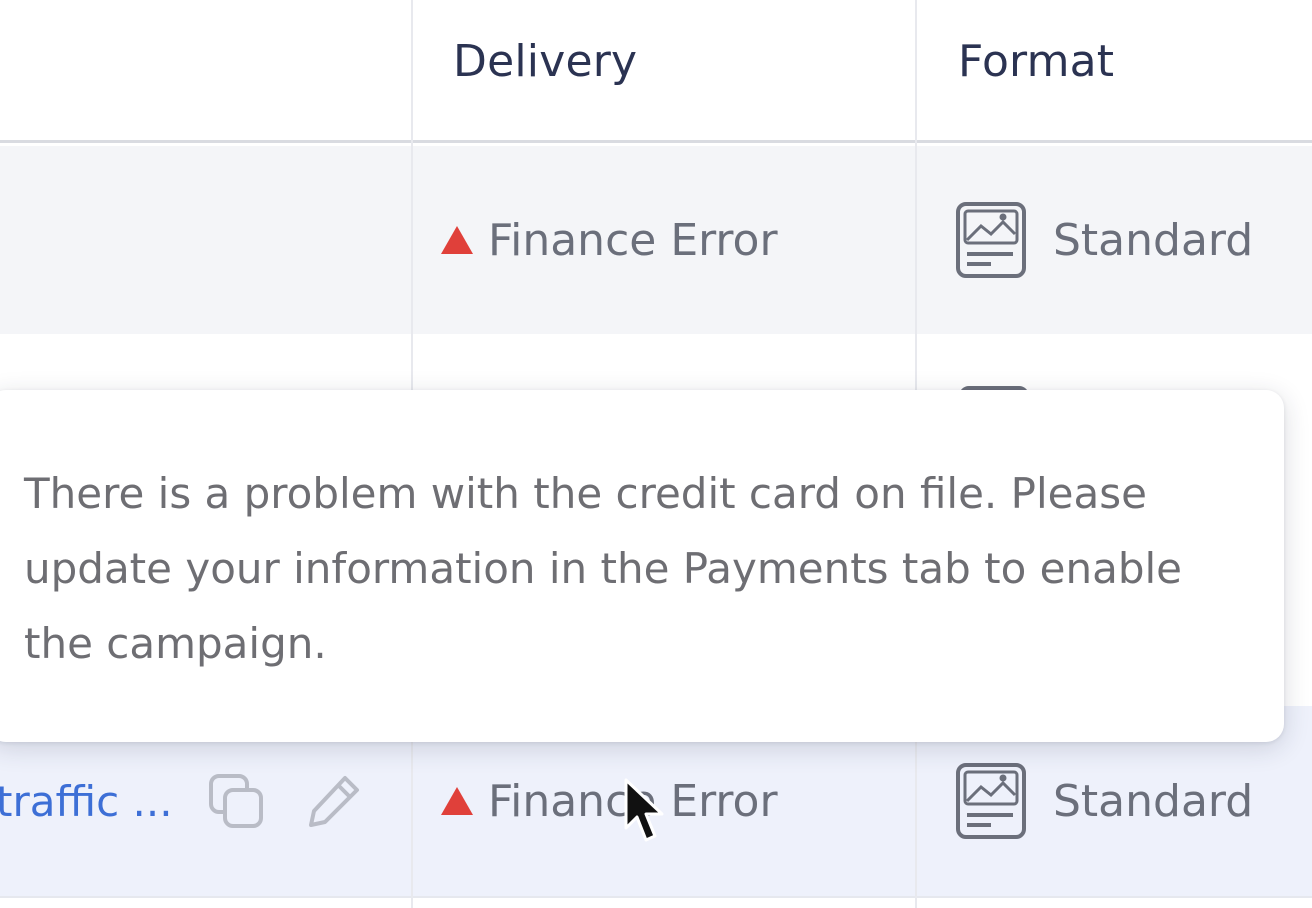 The image size is (1312, 908). I want to click on column-header-format: Format, so click(1036, 61).